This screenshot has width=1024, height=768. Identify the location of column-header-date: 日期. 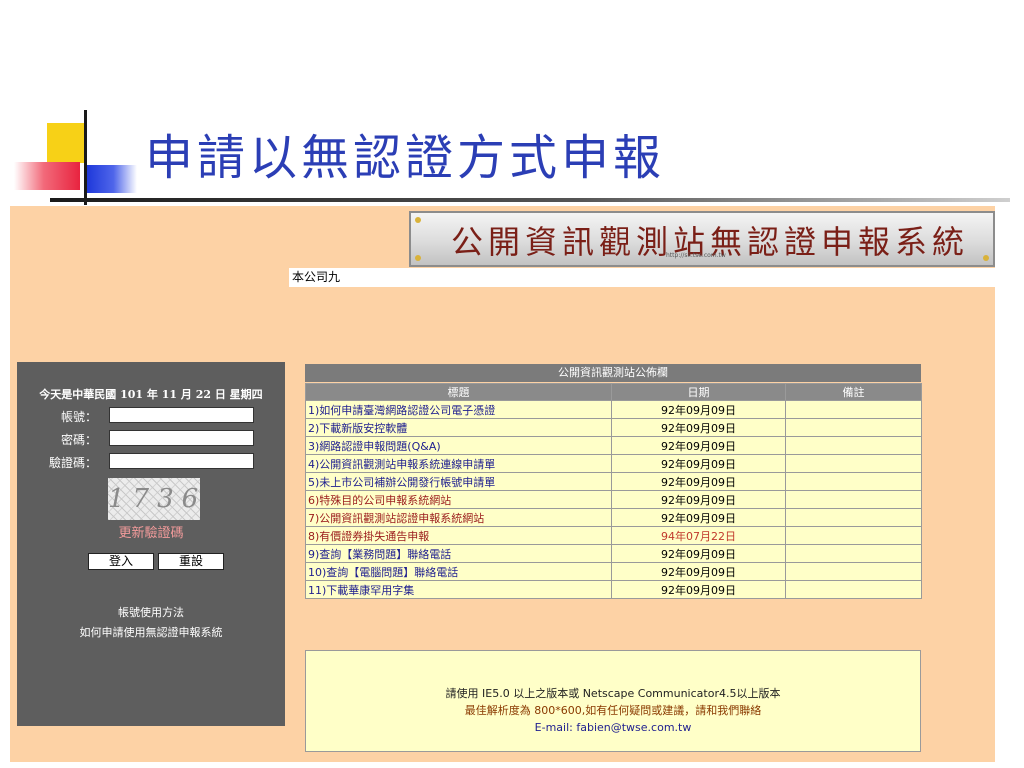
(698, 392).